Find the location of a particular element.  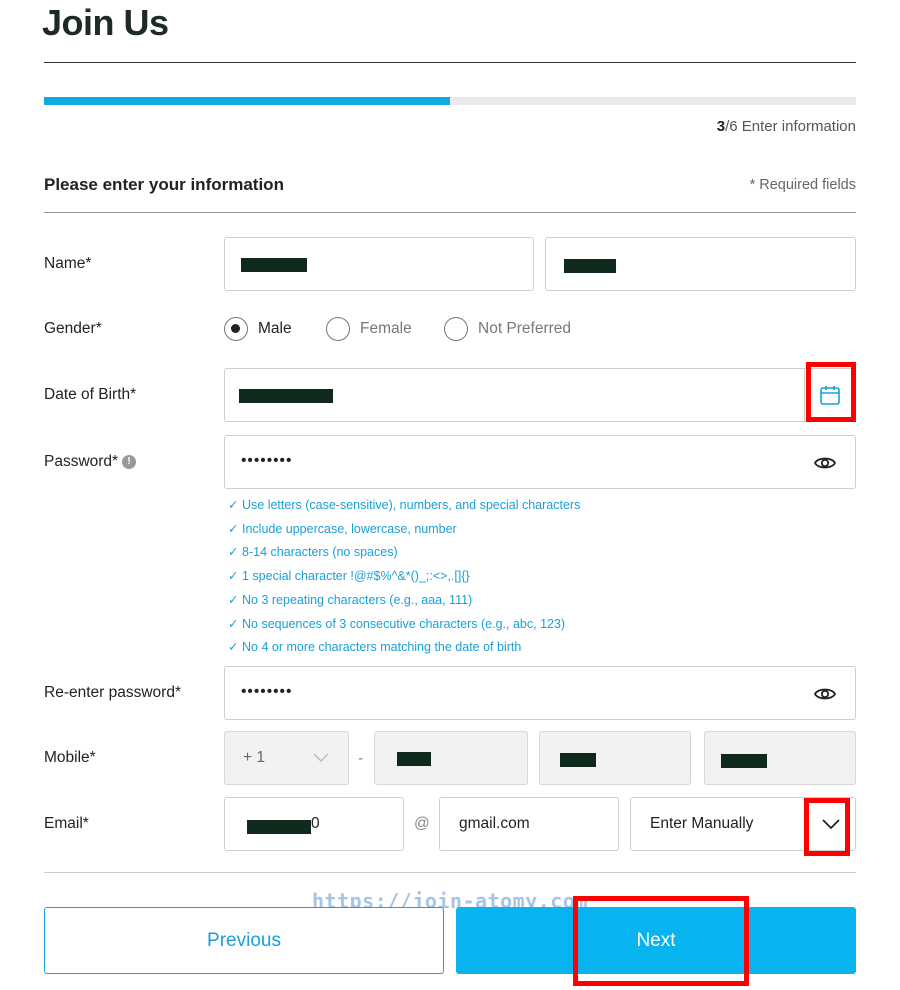

gender-option-not-preferred: Not Preferred is located at coordinates (507, 329).